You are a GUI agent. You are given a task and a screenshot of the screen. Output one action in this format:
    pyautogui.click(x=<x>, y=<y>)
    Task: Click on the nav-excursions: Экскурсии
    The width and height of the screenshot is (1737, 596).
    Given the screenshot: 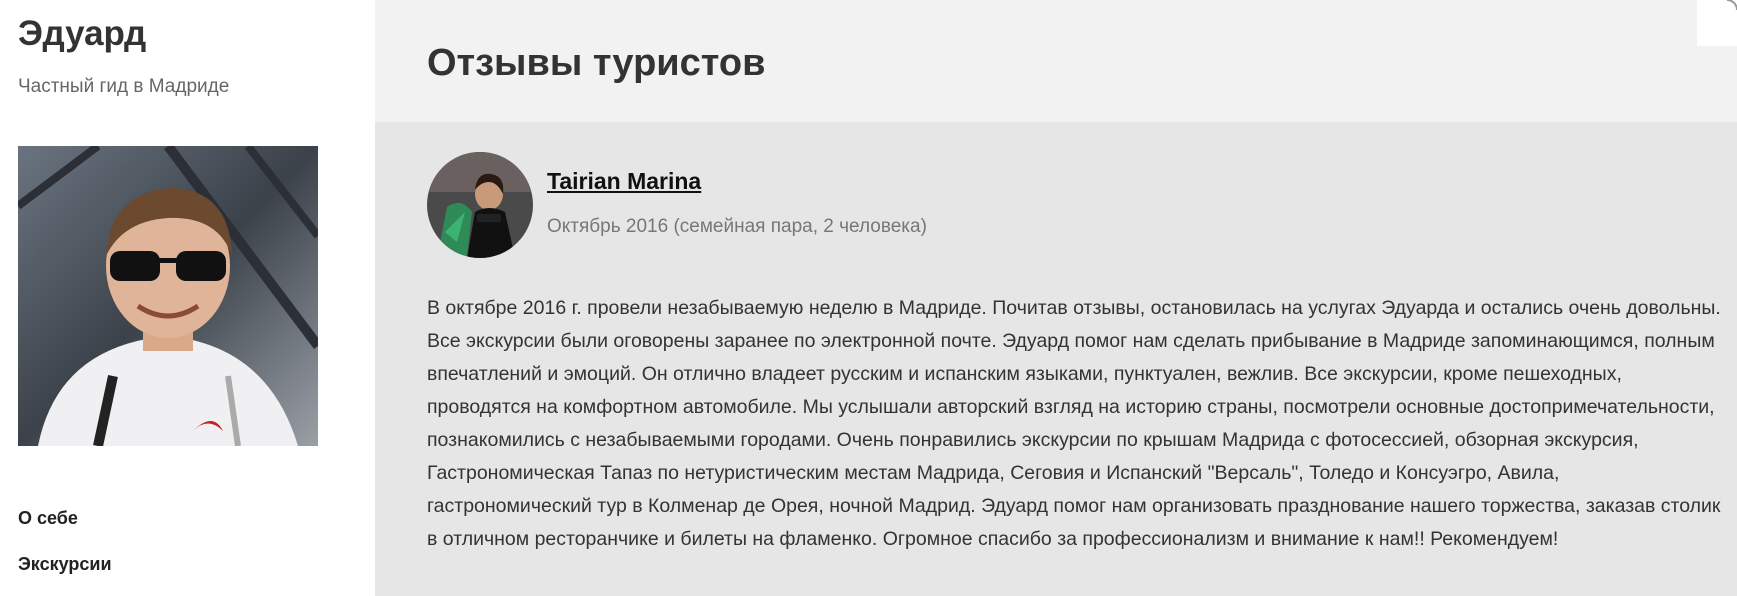 What is the action you would take?
    pyautogui.click(x=65, y=564)
    